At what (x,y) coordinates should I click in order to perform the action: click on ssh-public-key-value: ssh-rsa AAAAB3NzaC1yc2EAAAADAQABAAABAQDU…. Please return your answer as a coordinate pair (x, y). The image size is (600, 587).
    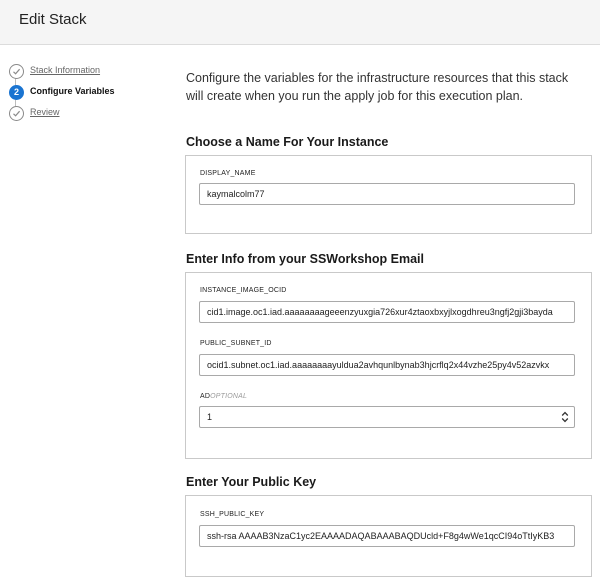
    Looking at the image, I should click on (381, 536).